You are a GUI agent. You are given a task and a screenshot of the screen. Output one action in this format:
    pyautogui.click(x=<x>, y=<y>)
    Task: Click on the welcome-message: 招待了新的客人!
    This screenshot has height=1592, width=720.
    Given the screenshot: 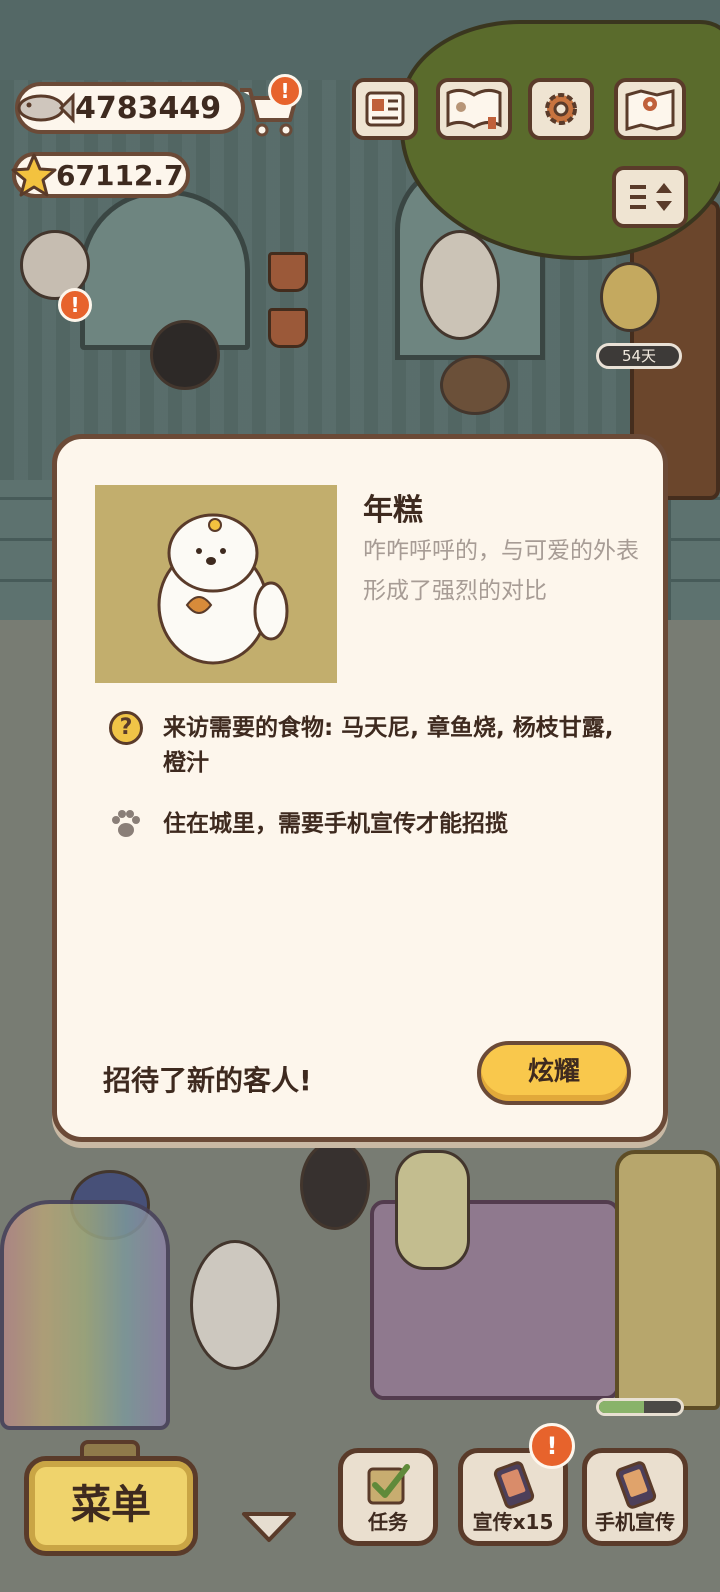 What is the action you would take?
    pyautogui.click(x=207, y=1080)
    